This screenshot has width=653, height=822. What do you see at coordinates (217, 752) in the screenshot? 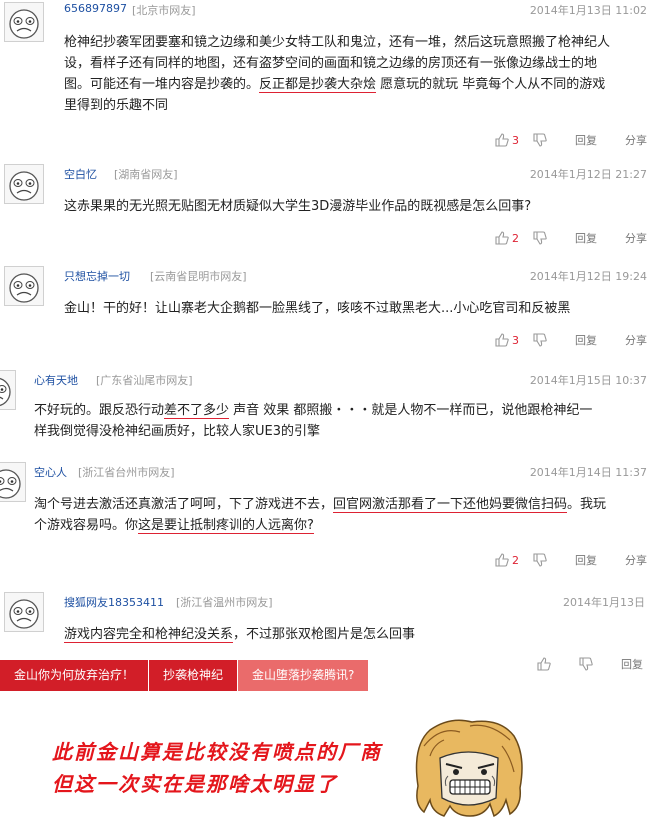
I see `caption-line: 此前金山算是比较没有喷点的厂商` at bounding box center [217, 752].